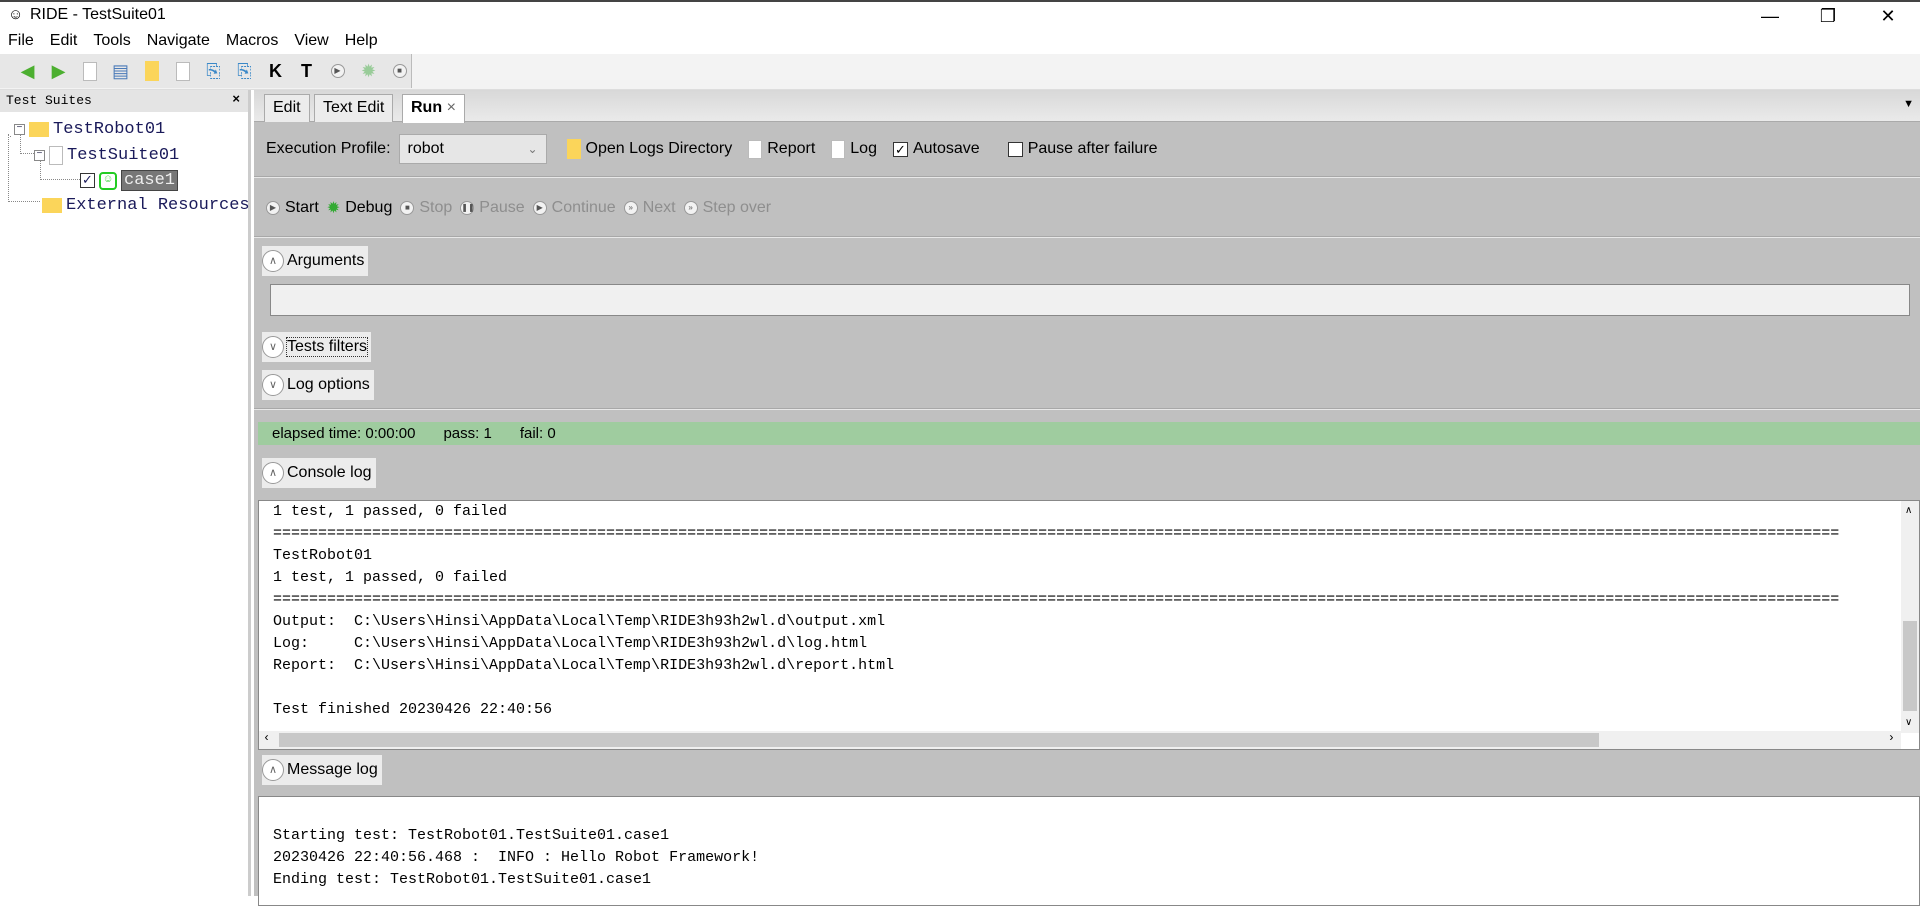 The image size is (1920, 906). Describe the element at coordinates (426, 208) in the screenshot. I see `stop-button: ■ Stop` at that location.